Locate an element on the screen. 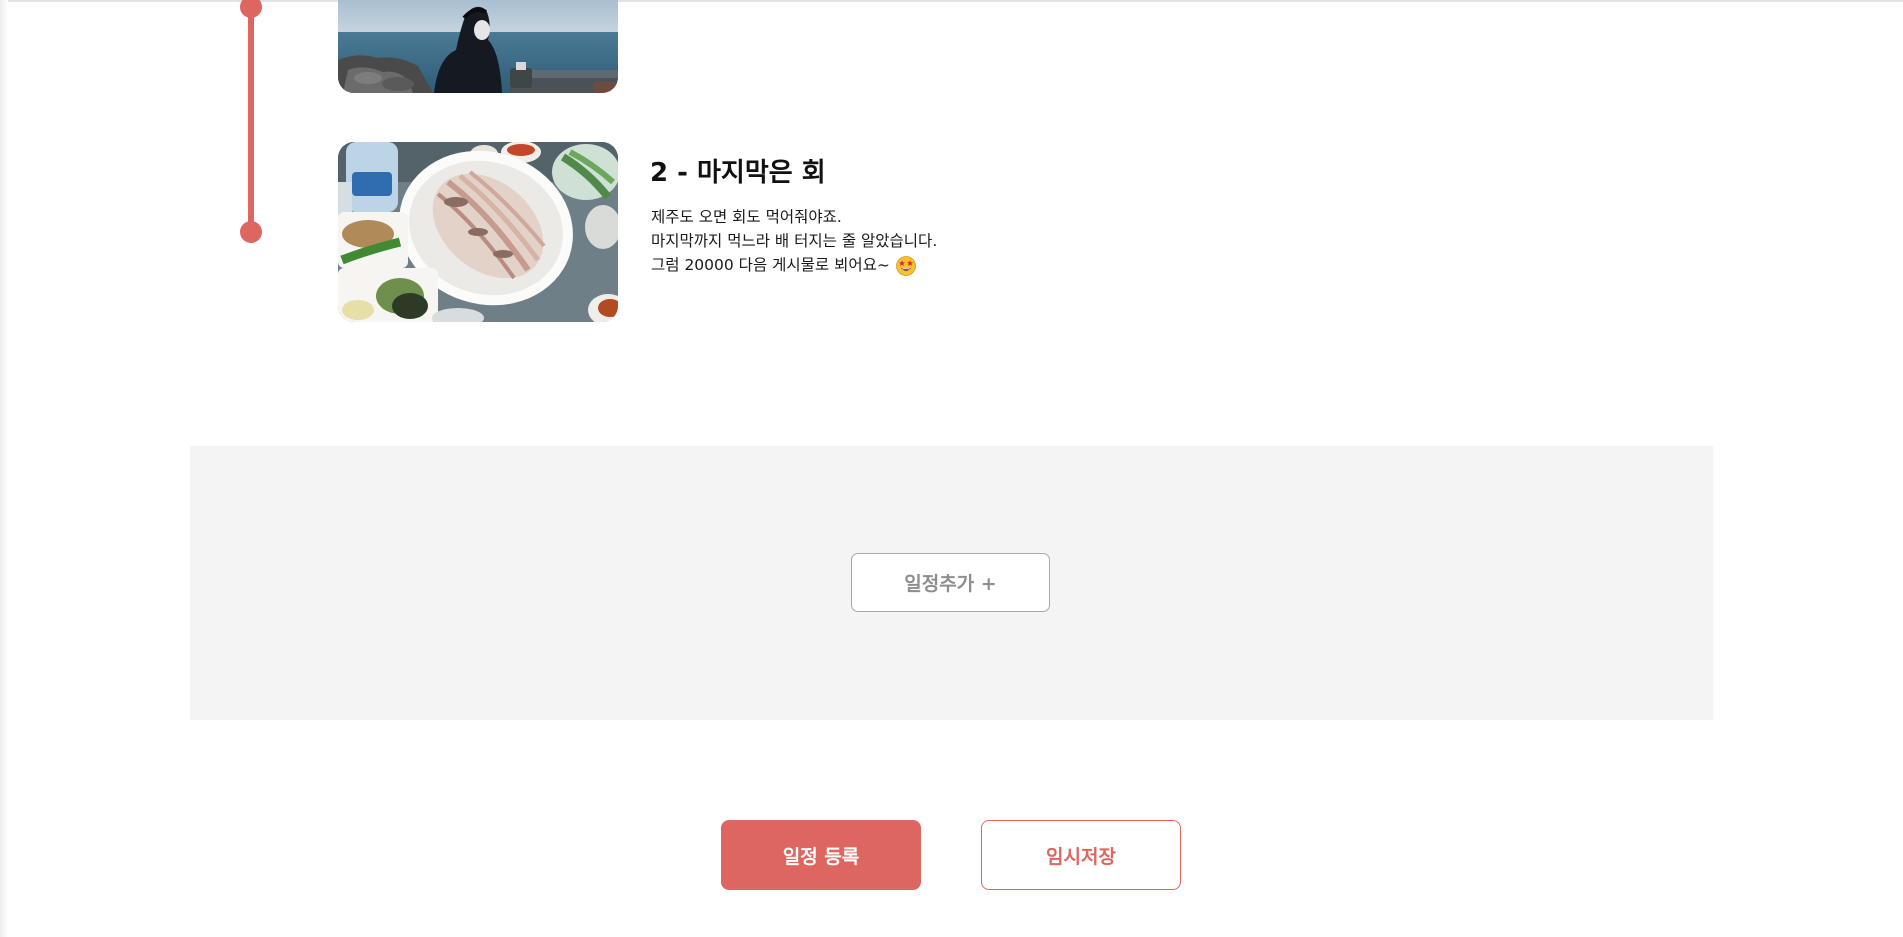 This screenshot has width=1903, height=937. entry-line-with-emoji: 그럼 20000 다음 게시물로 뵈어요~ is located at coordinates (794, 265).